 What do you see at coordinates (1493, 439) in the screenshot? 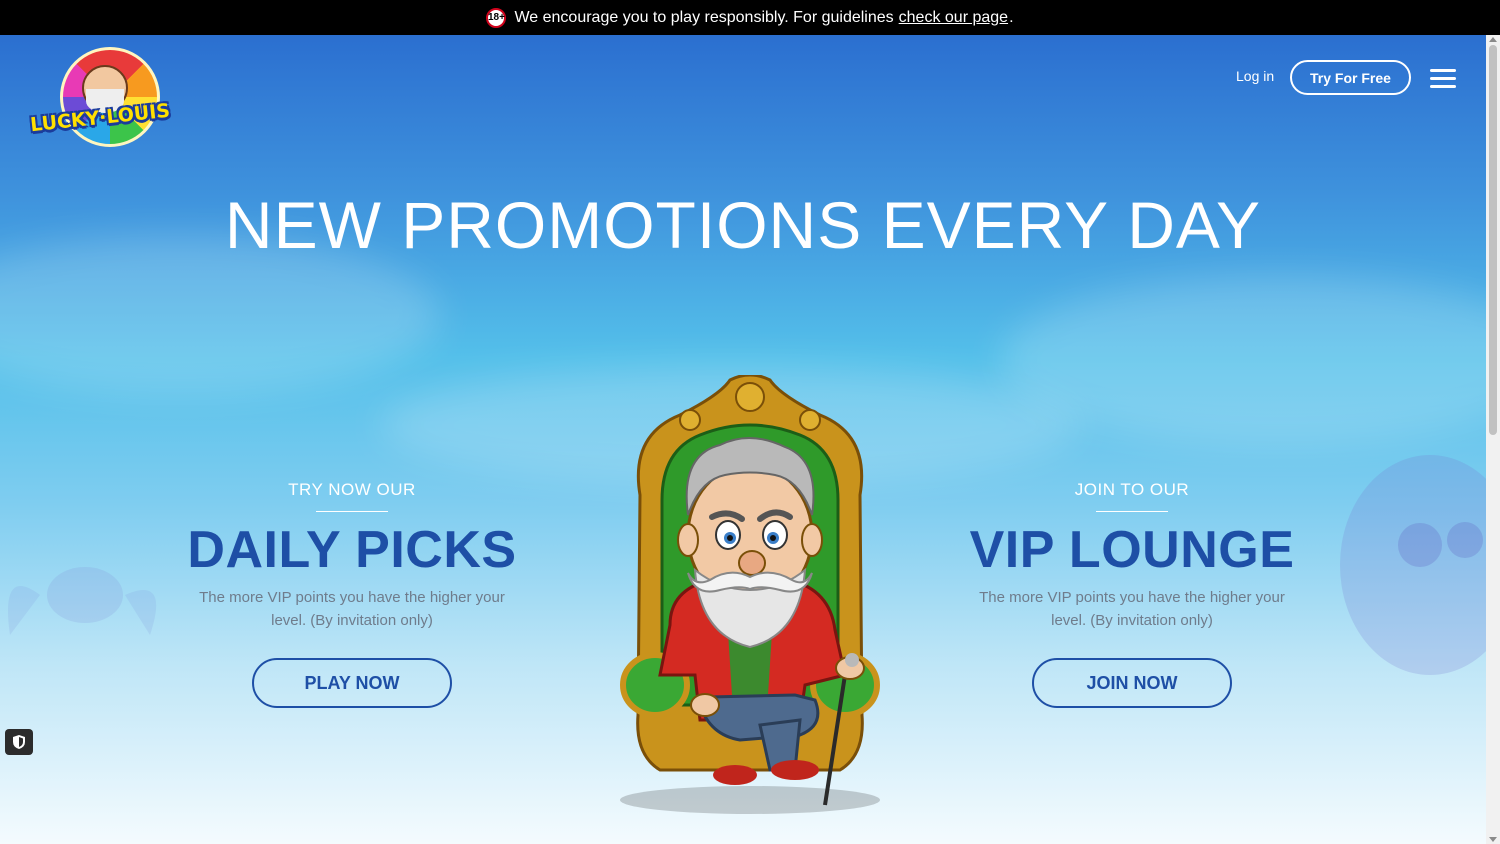
I see `page-scrollbar` at bounding box center [1493, 439].